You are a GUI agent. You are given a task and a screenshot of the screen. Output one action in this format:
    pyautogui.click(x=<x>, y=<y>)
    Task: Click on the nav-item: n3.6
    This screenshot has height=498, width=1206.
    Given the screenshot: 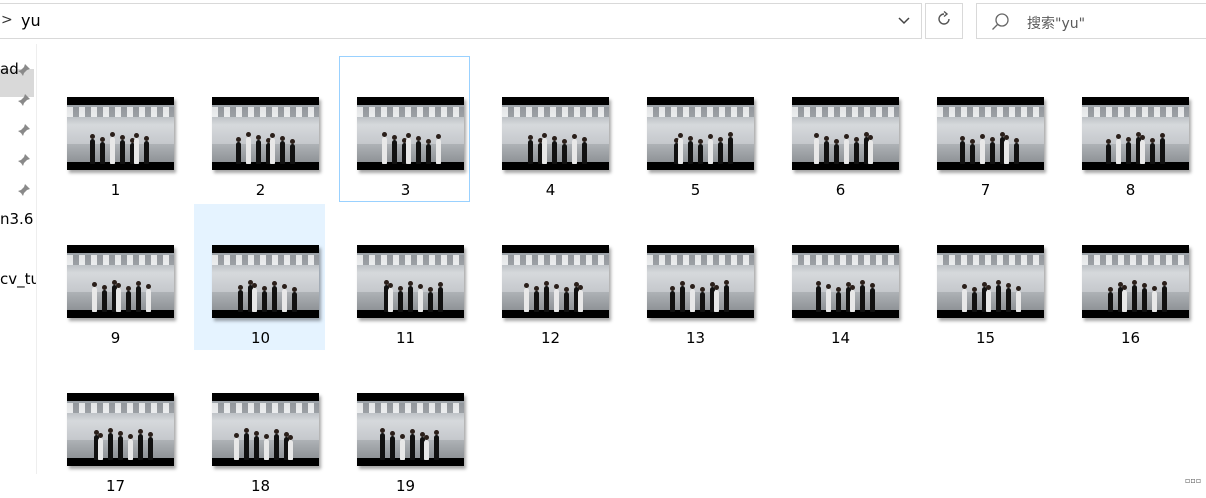 What is the action you would take?
    pyautogui.click(x=18, y=220)
    